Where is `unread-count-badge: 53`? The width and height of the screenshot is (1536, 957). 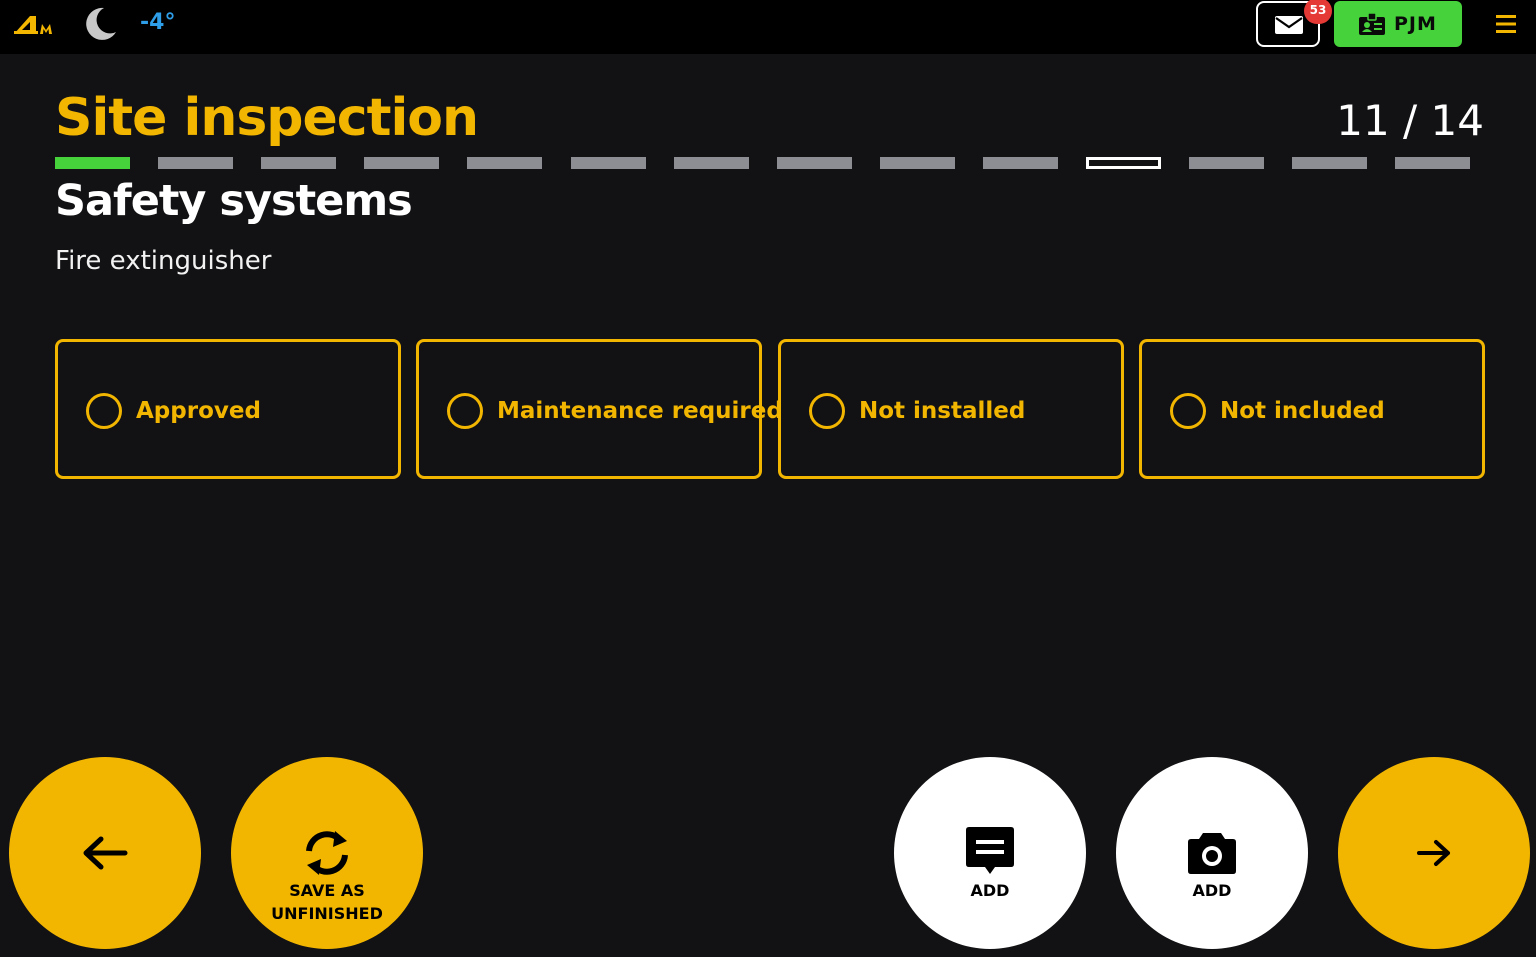 unread-count-badge: 53 is located at coordinates (1318, 12).